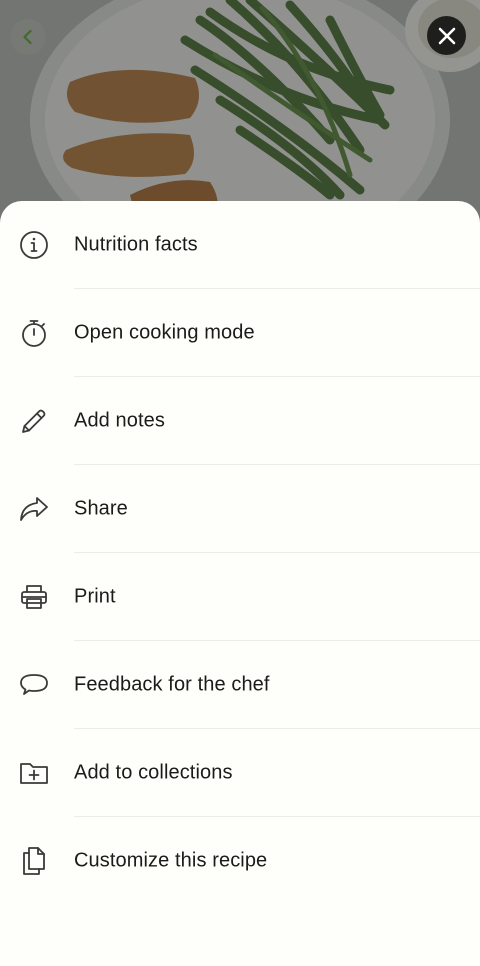 The width and height of the screenshot is (480, 966). I want to click on chevron-left-icon, so click(27, 37).